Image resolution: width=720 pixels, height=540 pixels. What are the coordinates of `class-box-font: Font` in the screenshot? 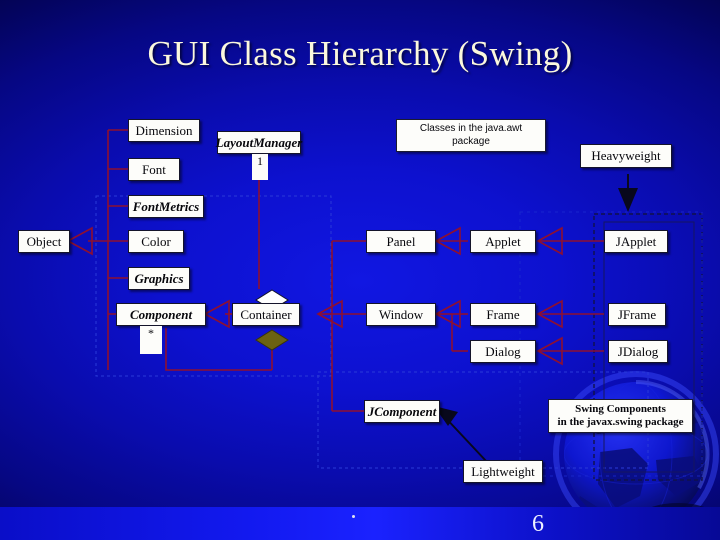 It's located at (154, 169).